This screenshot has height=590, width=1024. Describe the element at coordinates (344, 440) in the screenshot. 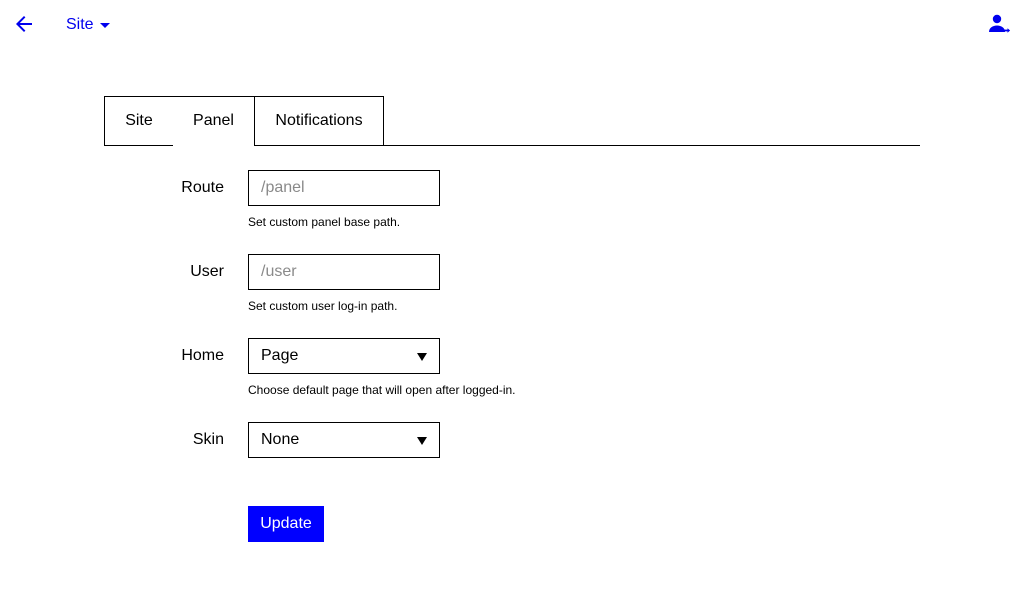

I see `skin-select: None` at that location.